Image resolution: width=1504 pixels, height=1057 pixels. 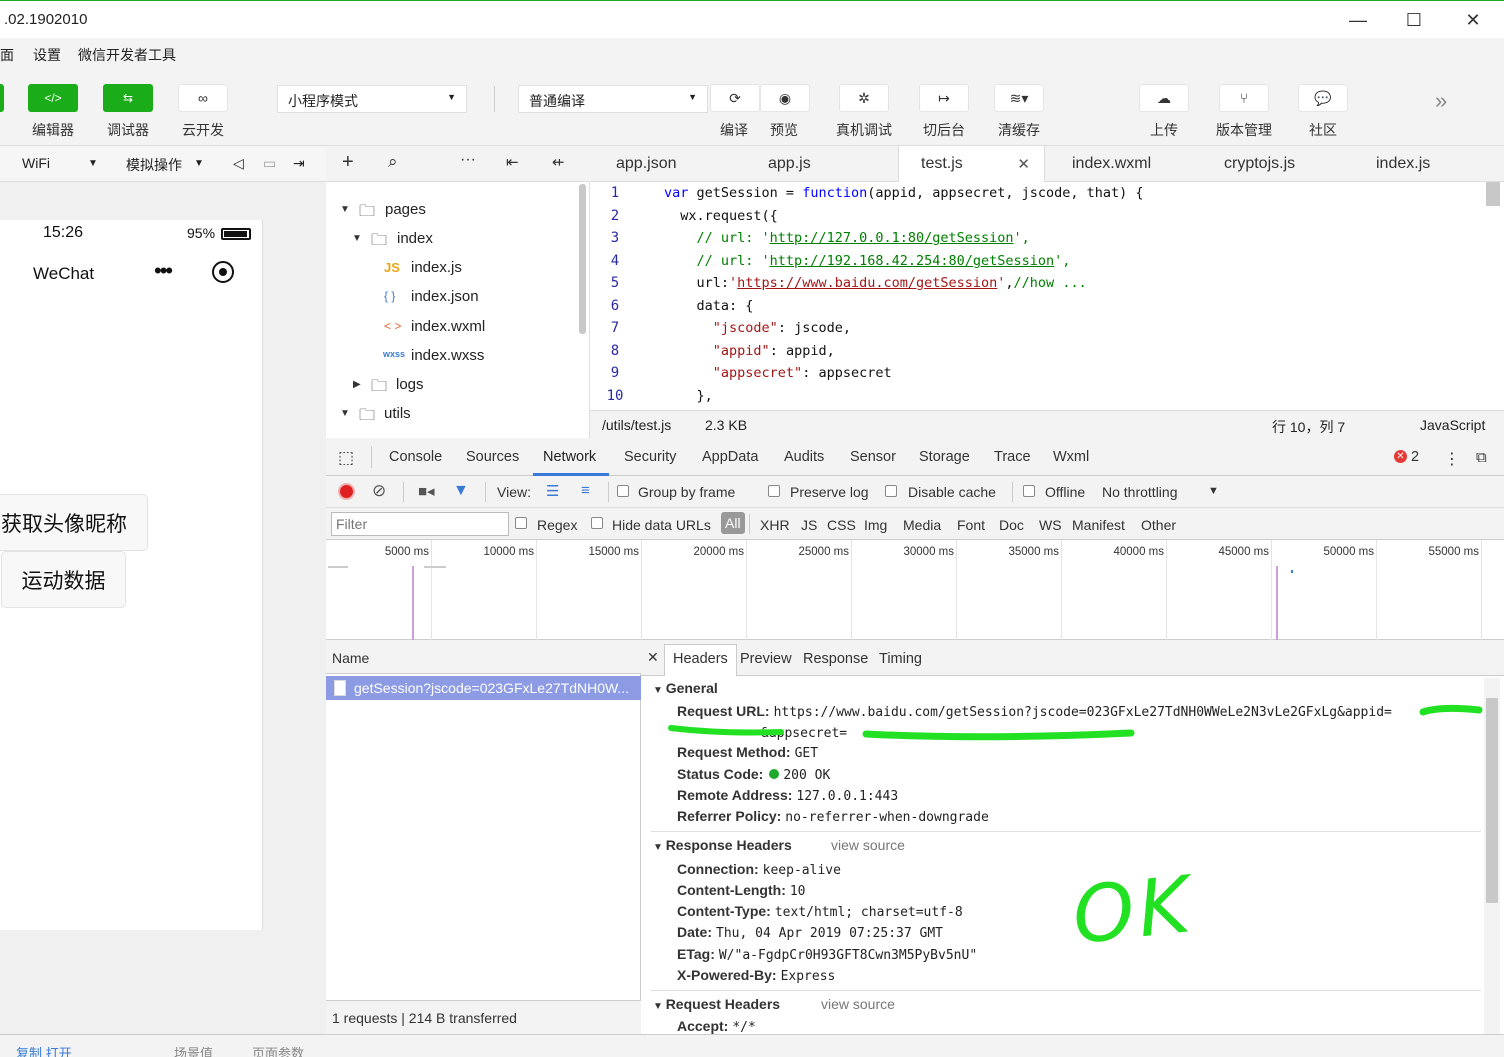 What do you see at coordinates (74, 522) in the screenshot?
I see `get-avatar-button: 获取头像昵称` at bounding box center [74, 522].